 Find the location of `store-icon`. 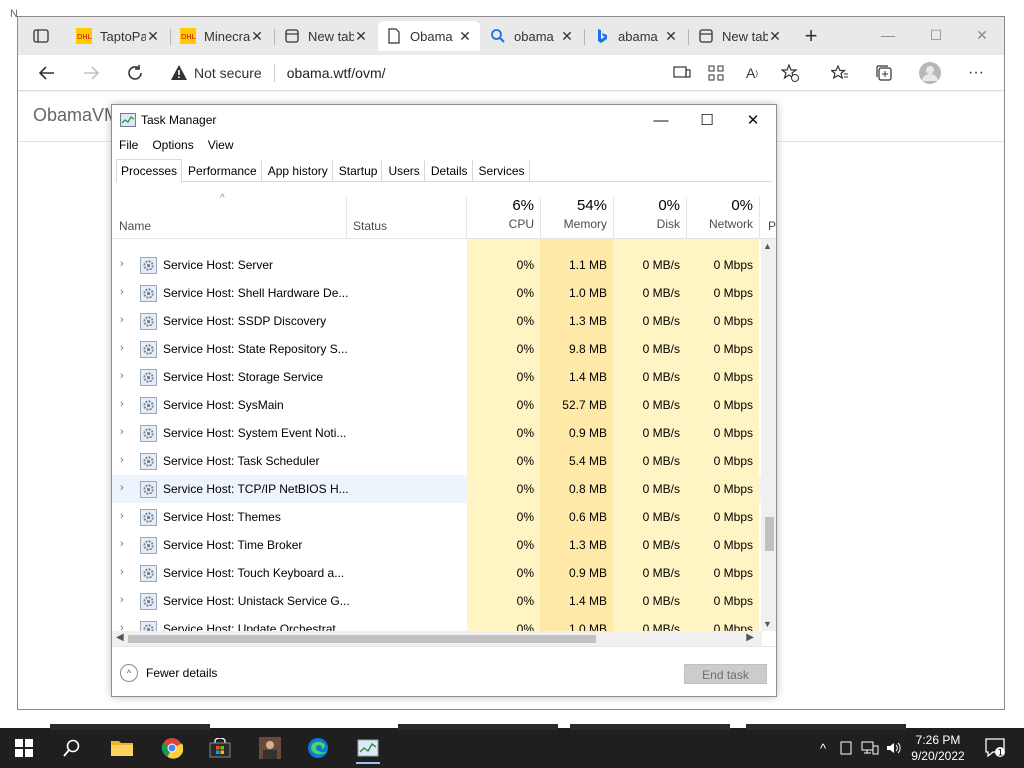

store-icon is located at coordinates (220, 748).